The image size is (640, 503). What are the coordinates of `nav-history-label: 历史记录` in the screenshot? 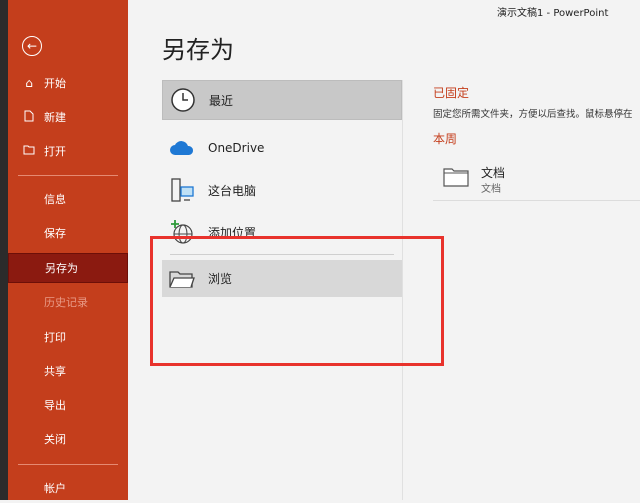 It's located at (66, 302).